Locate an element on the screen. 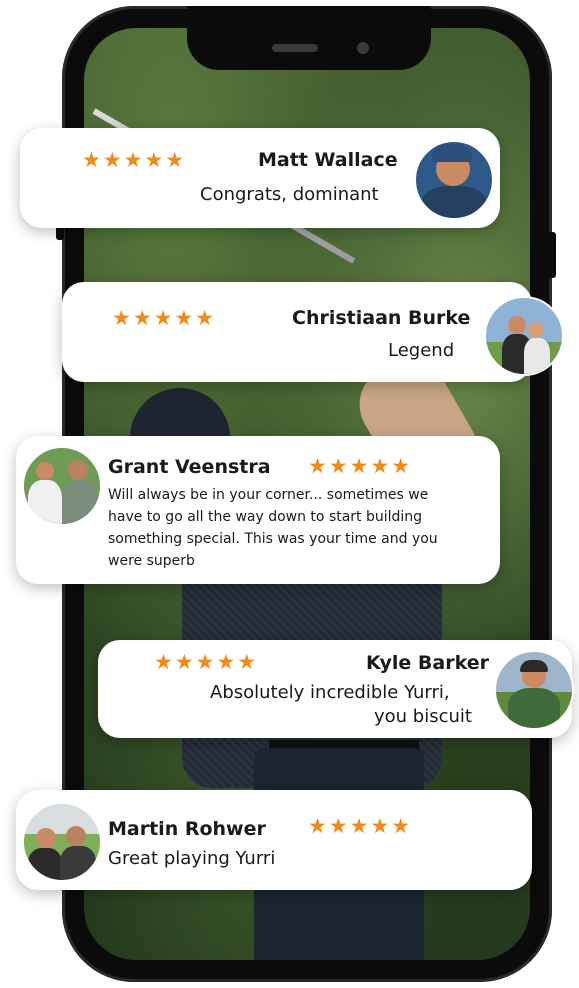 This screenshot has width=579, height=988. review-message-line: you biscuit is located at coordinates (423, 716).